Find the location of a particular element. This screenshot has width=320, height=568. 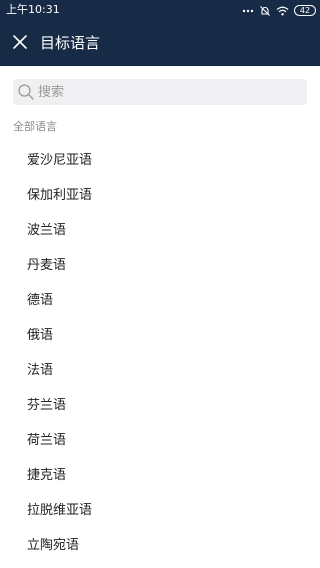

status-icons: 42 is located at coordinates (279, 10).